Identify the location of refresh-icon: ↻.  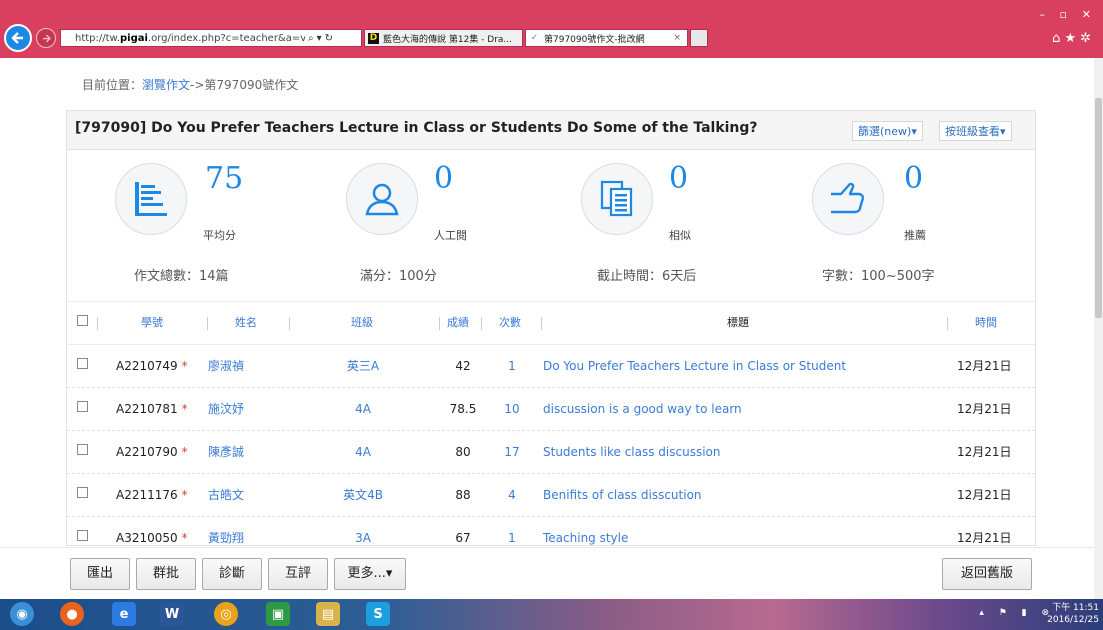
(329, 38).